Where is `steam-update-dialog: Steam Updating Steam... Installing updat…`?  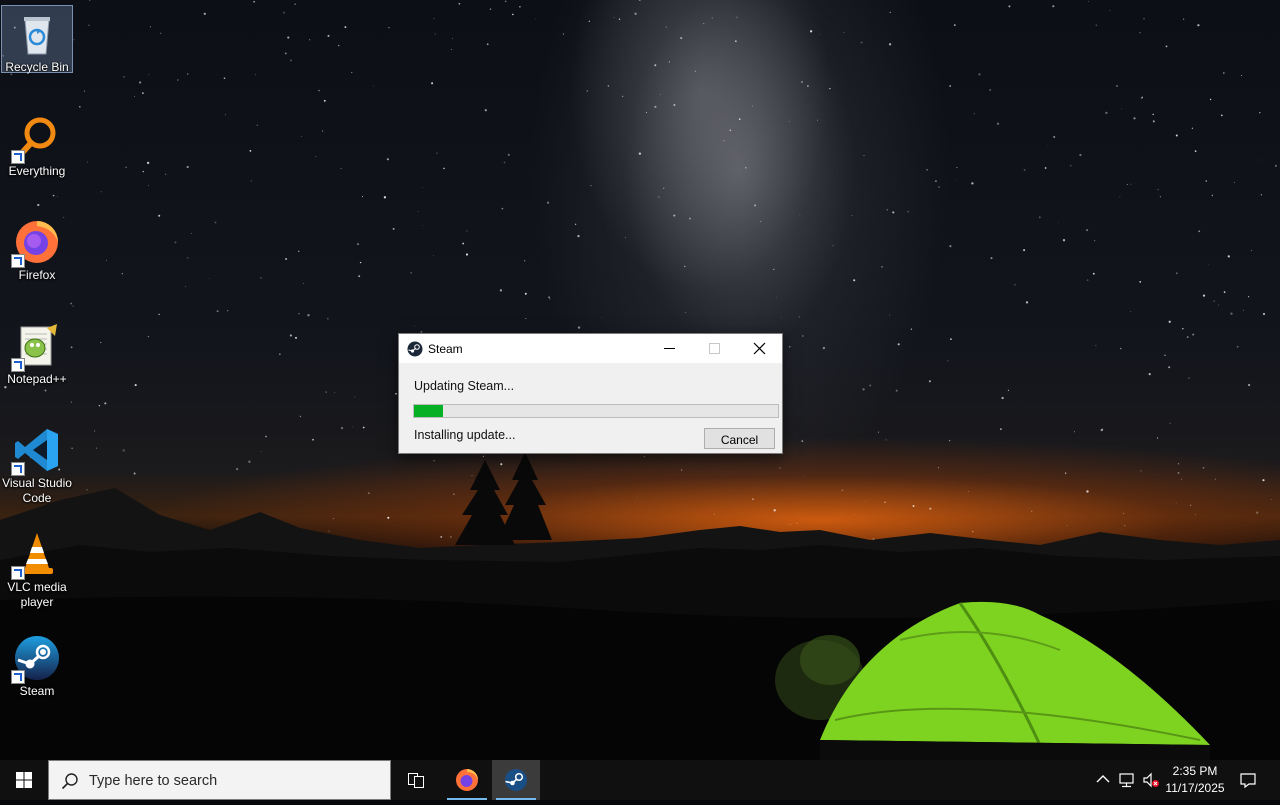
steam-update-dialog: Steam Updating Steam... Installing updat… is located at coordinates (590, 393).